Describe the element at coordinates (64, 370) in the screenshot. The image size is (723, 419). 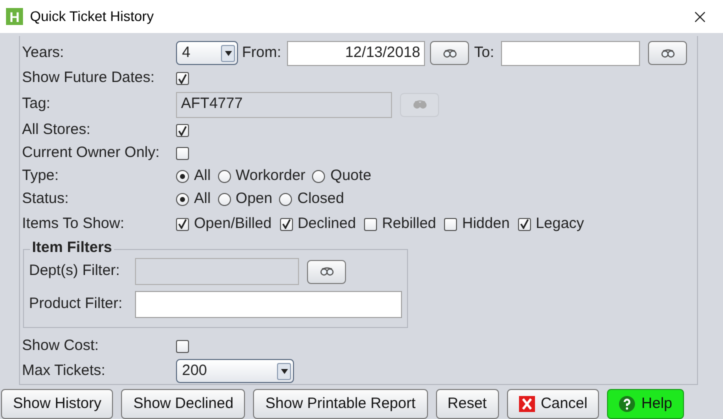
I see `field-label: Max Tickets:` at that location.